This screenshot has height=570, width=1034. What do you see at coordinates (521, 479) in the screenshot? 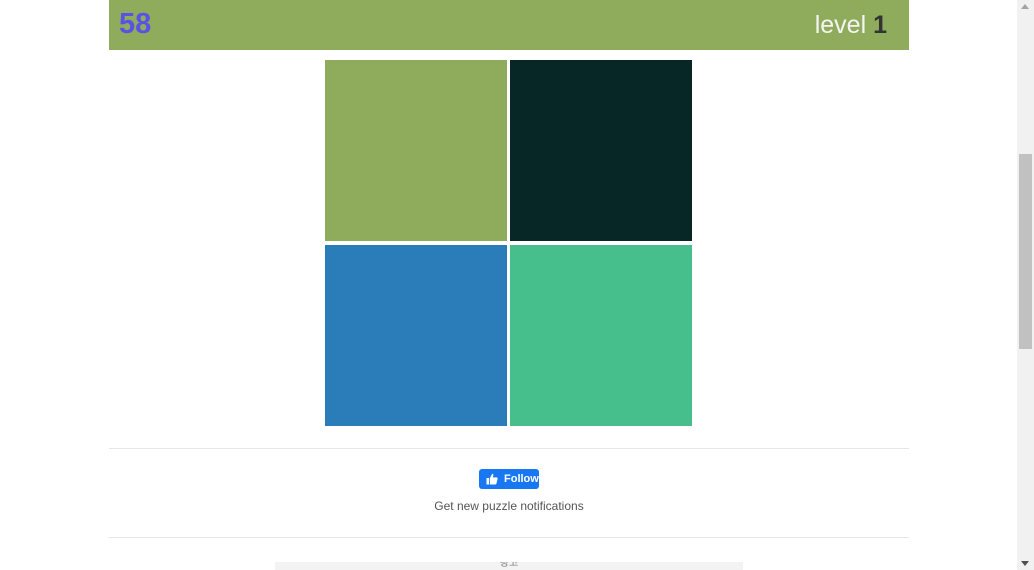
I see `follow-label: Follow` at bounding box center [521, 479].